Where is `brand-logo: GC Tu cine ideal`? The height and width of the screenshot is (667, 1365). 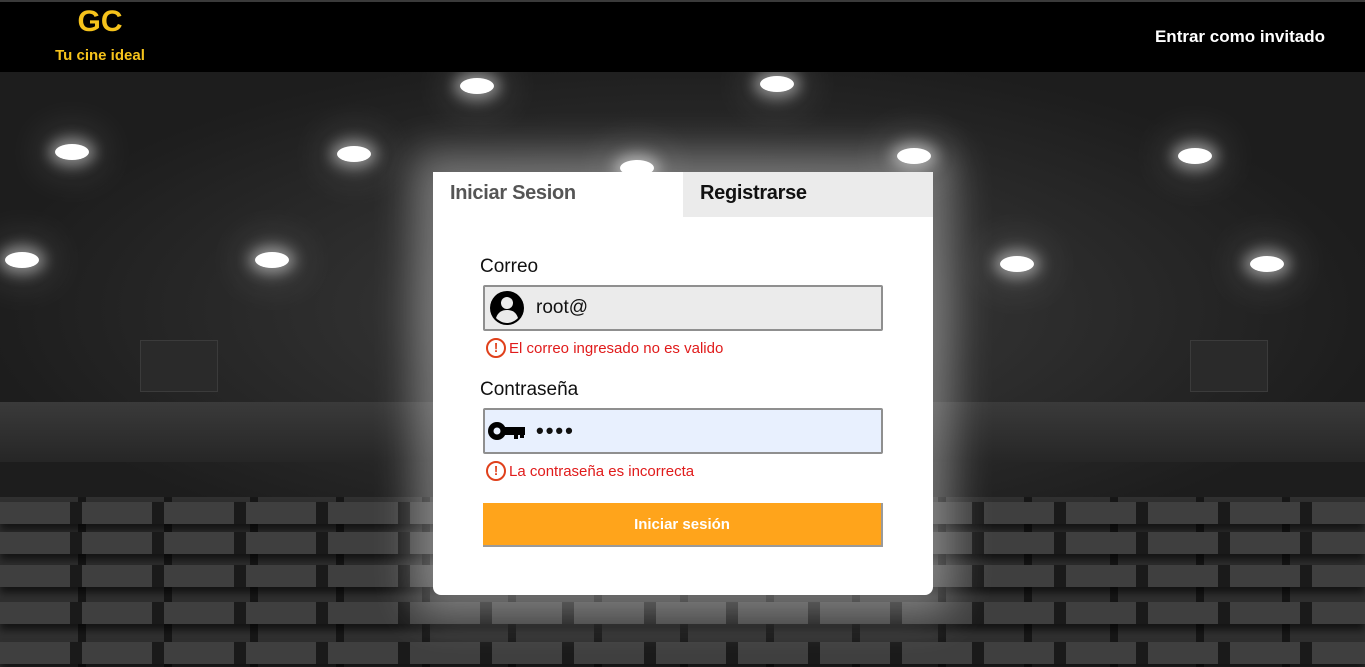 brand-logo: GC Tu cine ideal is located at coordinates (100, 33).